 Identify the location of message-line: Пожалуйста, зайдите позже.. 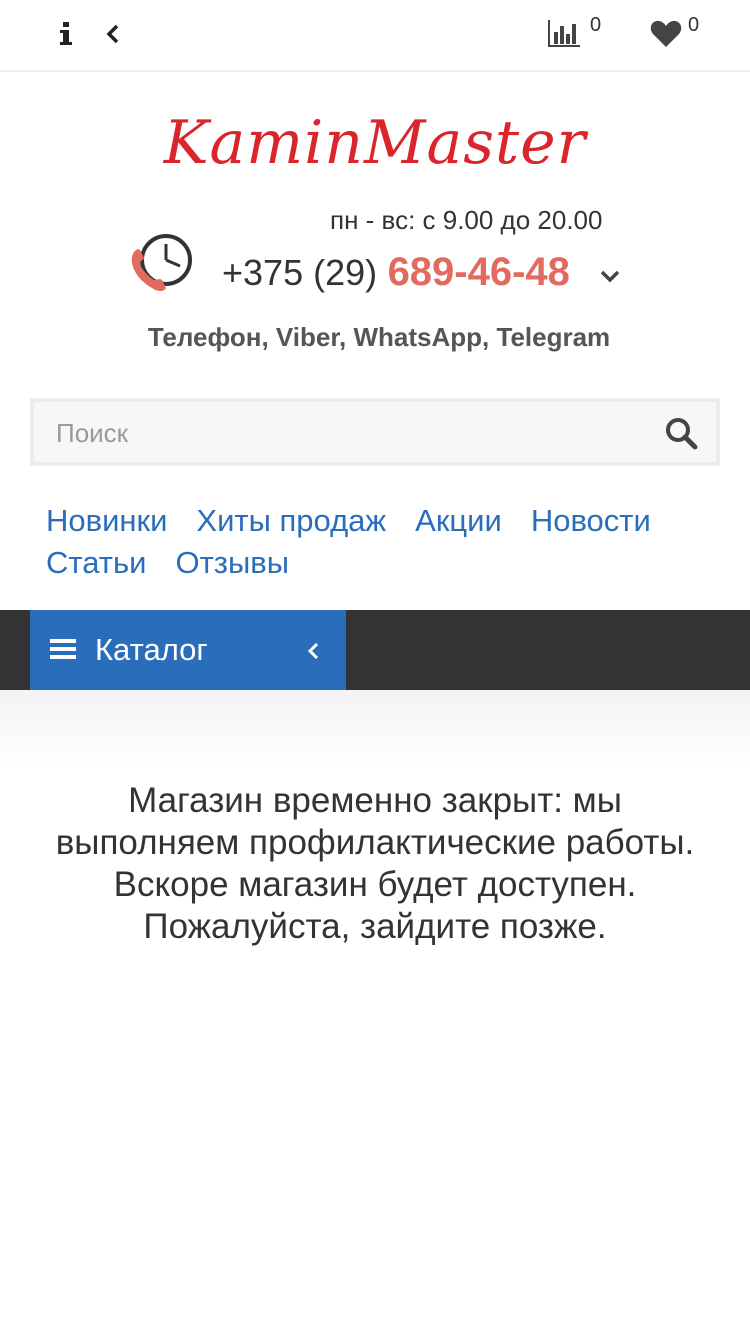
(375, 926).